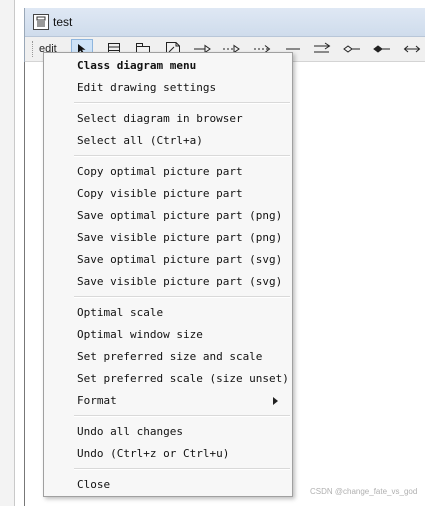  Describe the element at coordinates (168, 88) in the screenshot. I see `menu-item-edit-drawing-settings: Edit drawing settings` at that location.